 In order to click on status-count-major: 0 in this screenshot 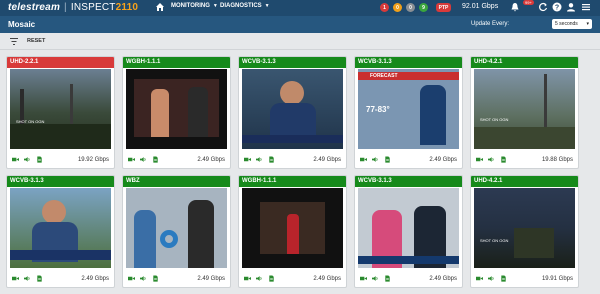, I will do `click(397, 7)`.